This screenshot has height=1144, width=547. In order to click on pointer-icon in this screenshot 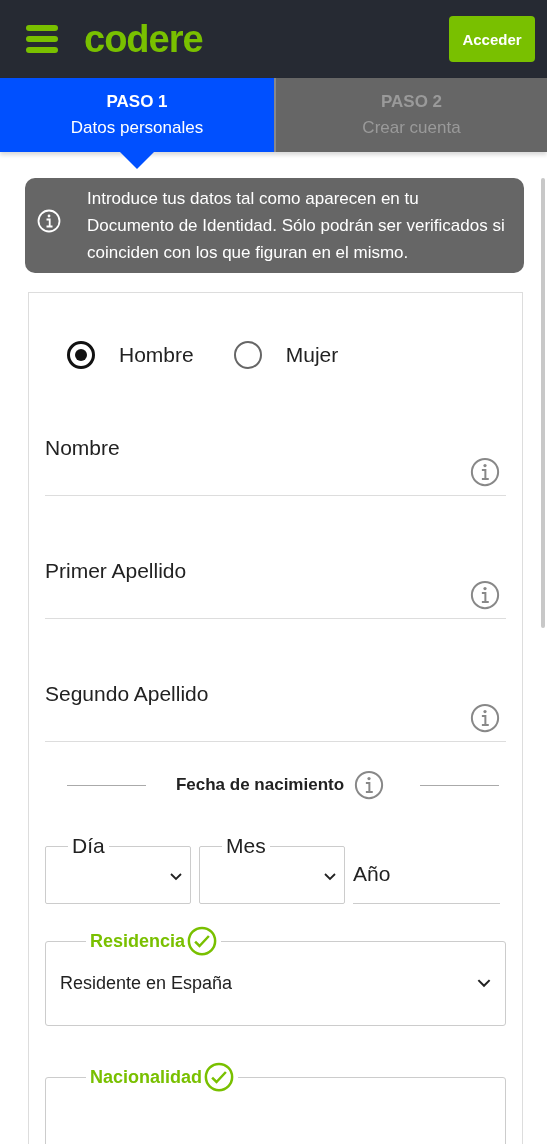, I will do `click(137, 160)`.